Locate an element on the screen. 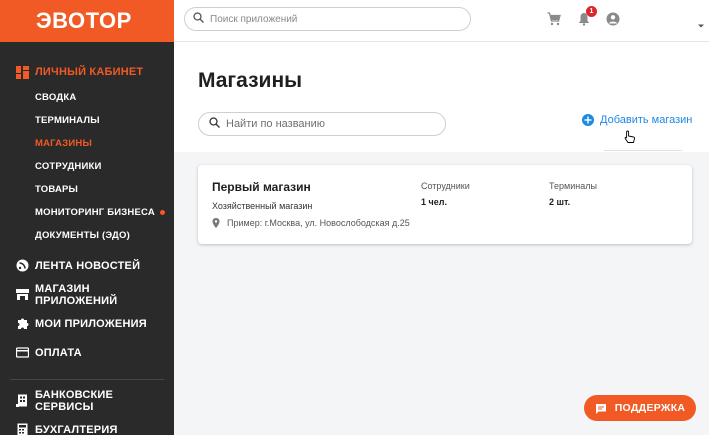  app-search-input is located at coordinates (330, 19).